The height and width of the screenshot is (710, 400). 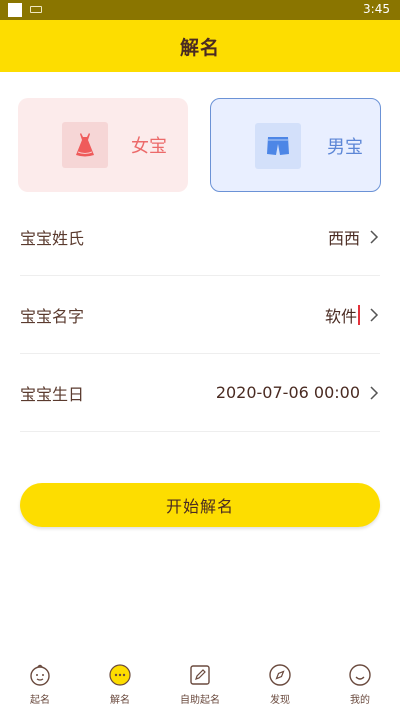 I want to click on text-cursor, so click(x=359, y=314).